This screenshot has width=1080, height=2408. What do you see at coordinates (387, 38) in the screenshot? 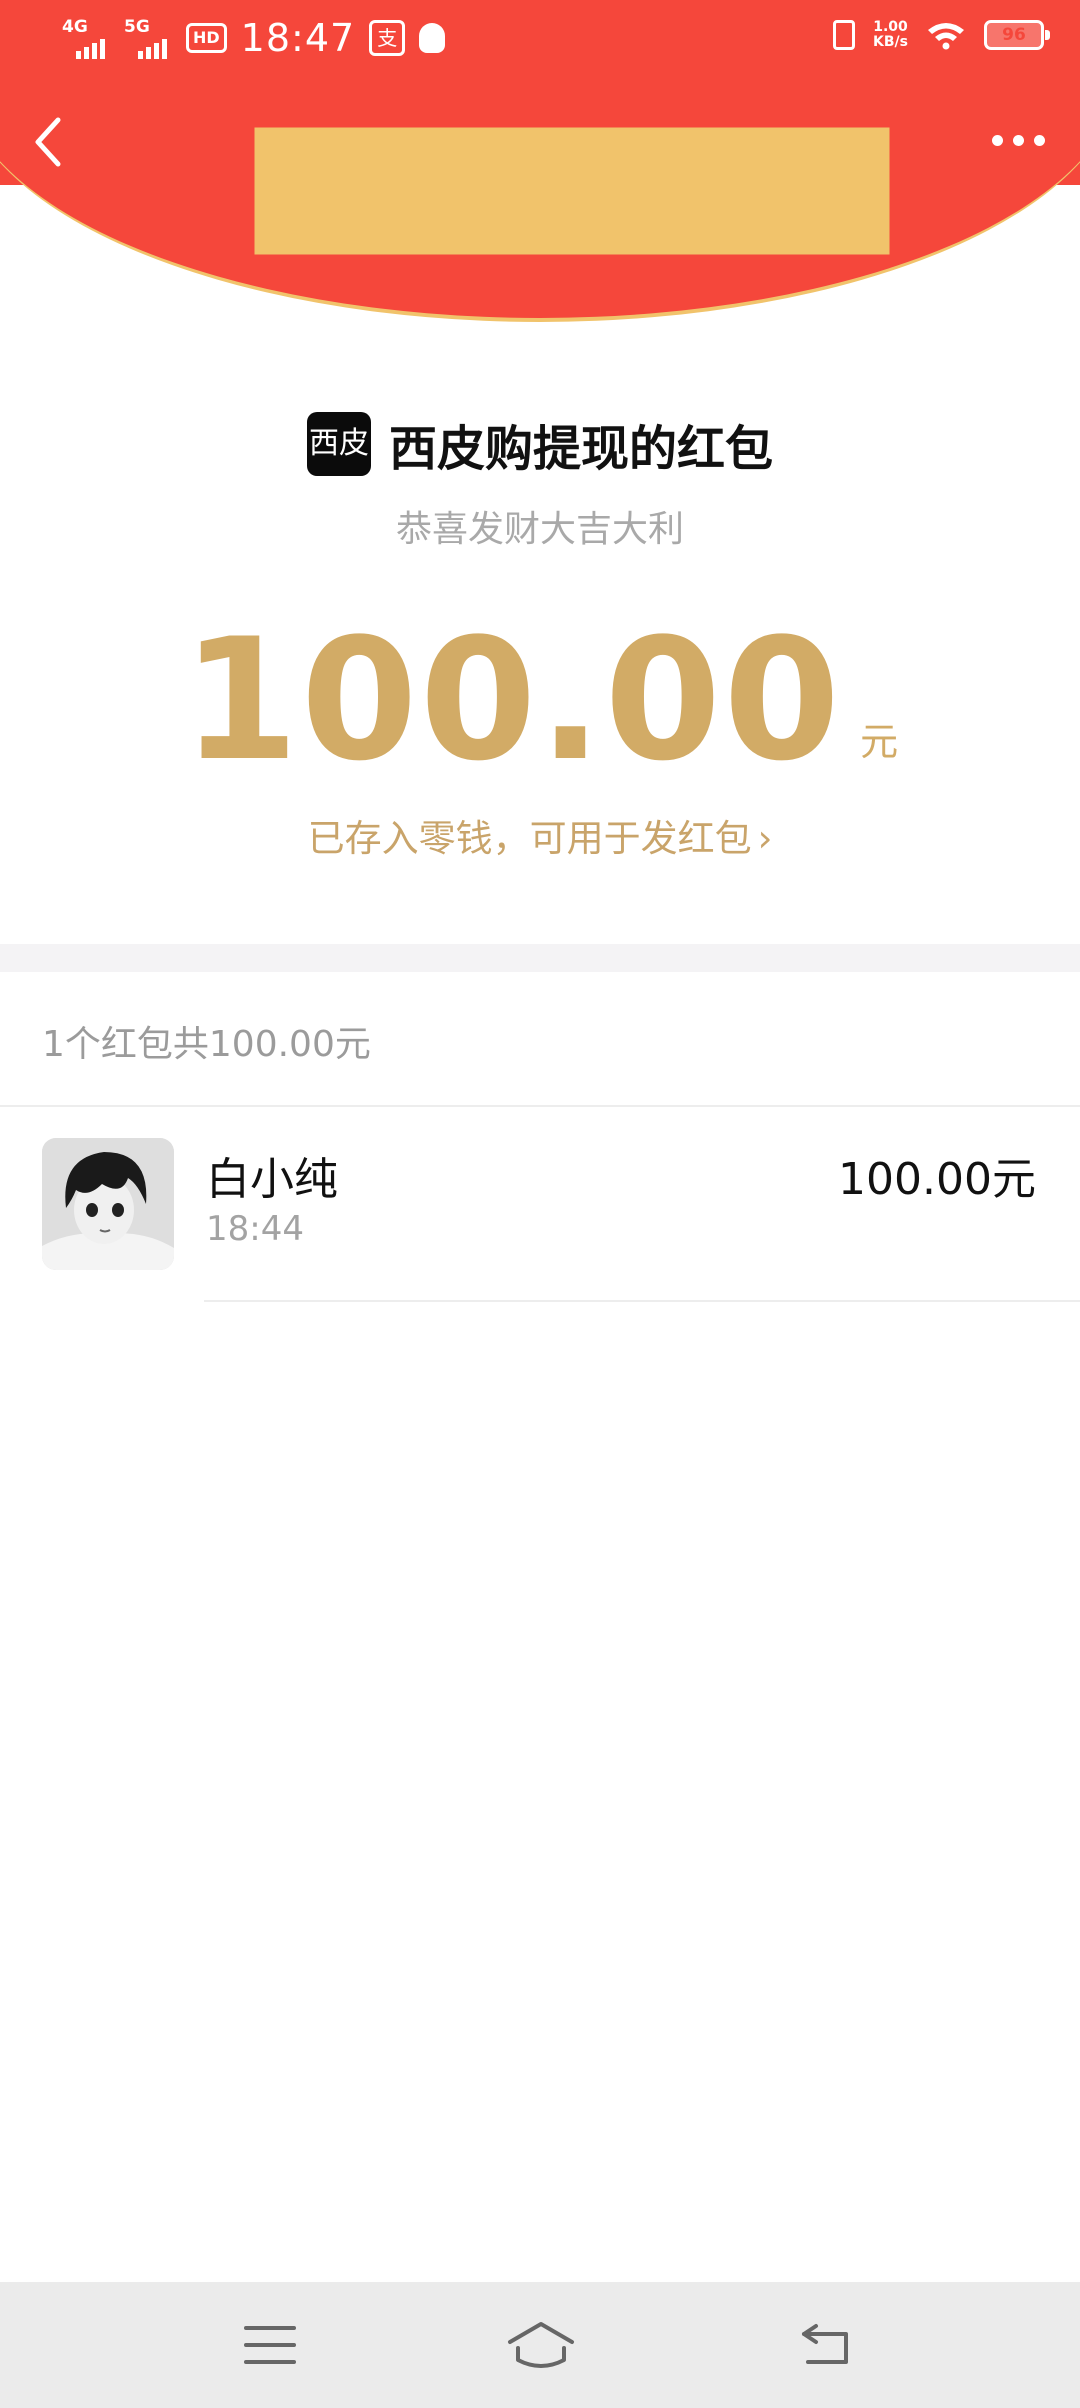
I see `alipay-icon: 支` at bounding box center [387, 38].